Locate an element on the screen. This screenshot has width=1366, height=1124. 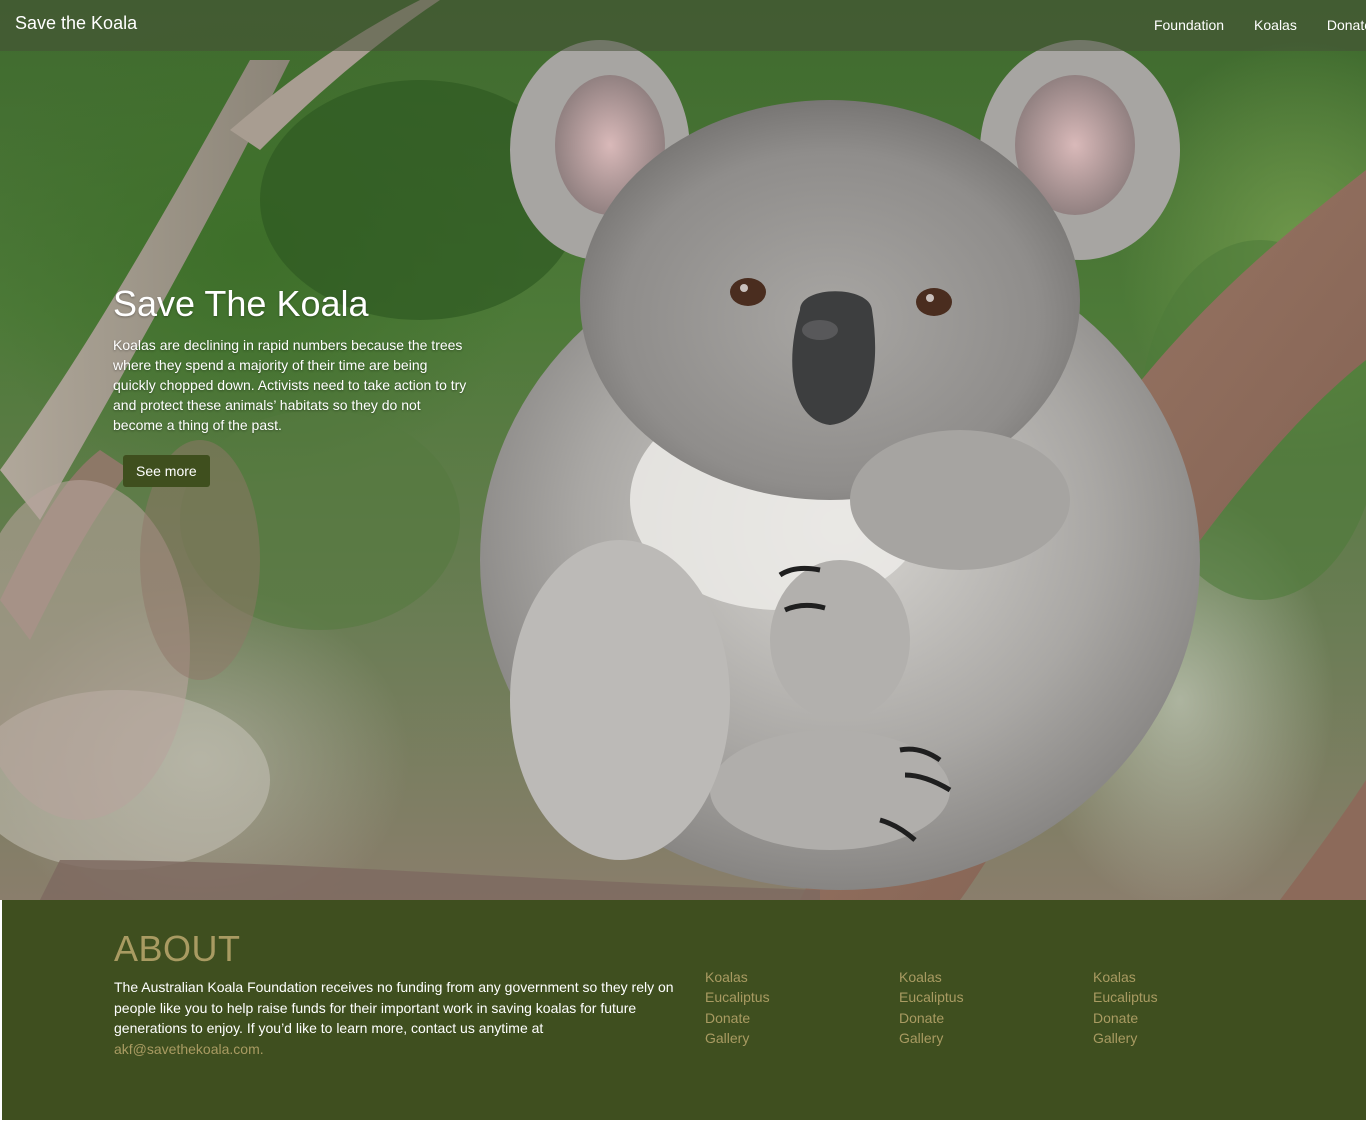
brand-link: Save the Koala is located at coordinates (76, 23).